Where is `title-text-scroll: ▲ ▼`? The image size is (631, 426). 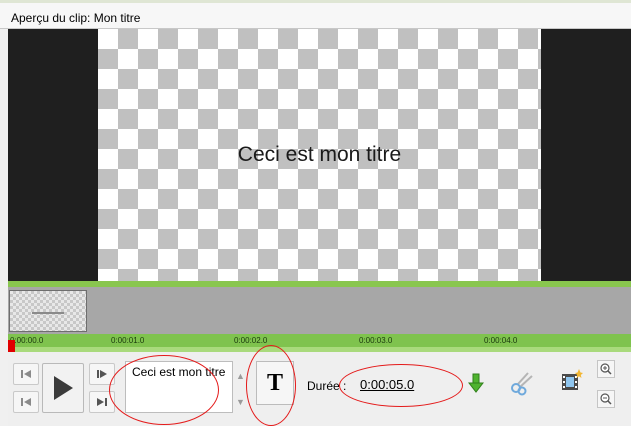
title-text-scroll: ▲ ▼ is located at coordinates (240, 387).